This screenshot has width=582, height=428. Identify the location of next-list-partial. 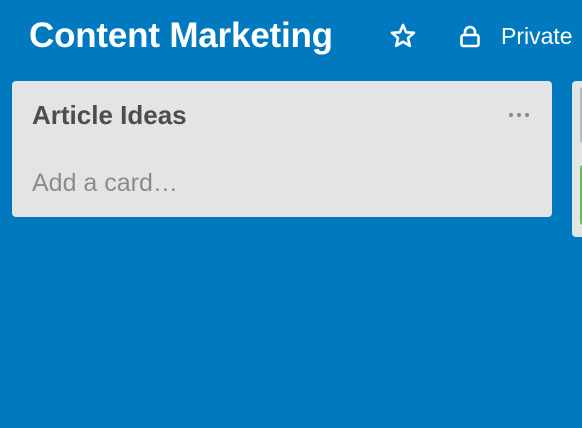
(577, 159).